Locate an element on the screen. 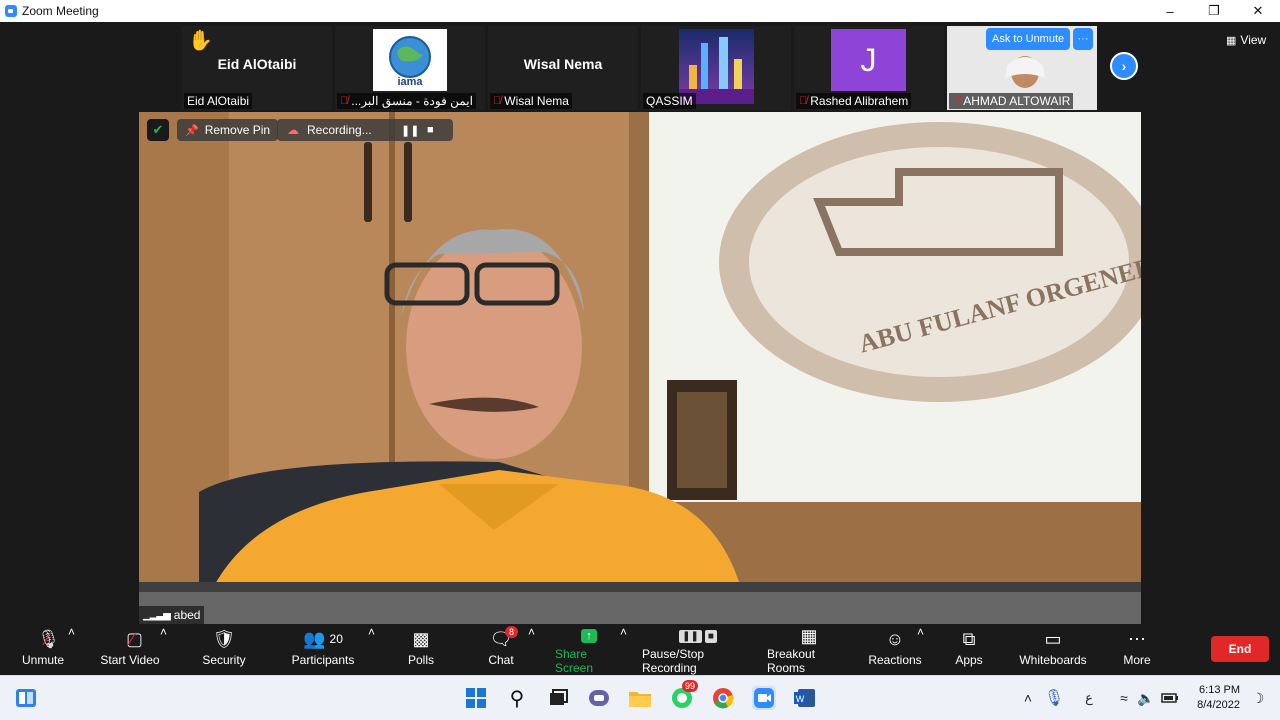 The height and width of the screenshot is (720, 1280). participants-button: 👥 20 Participants is located at coordinates (323, 650).